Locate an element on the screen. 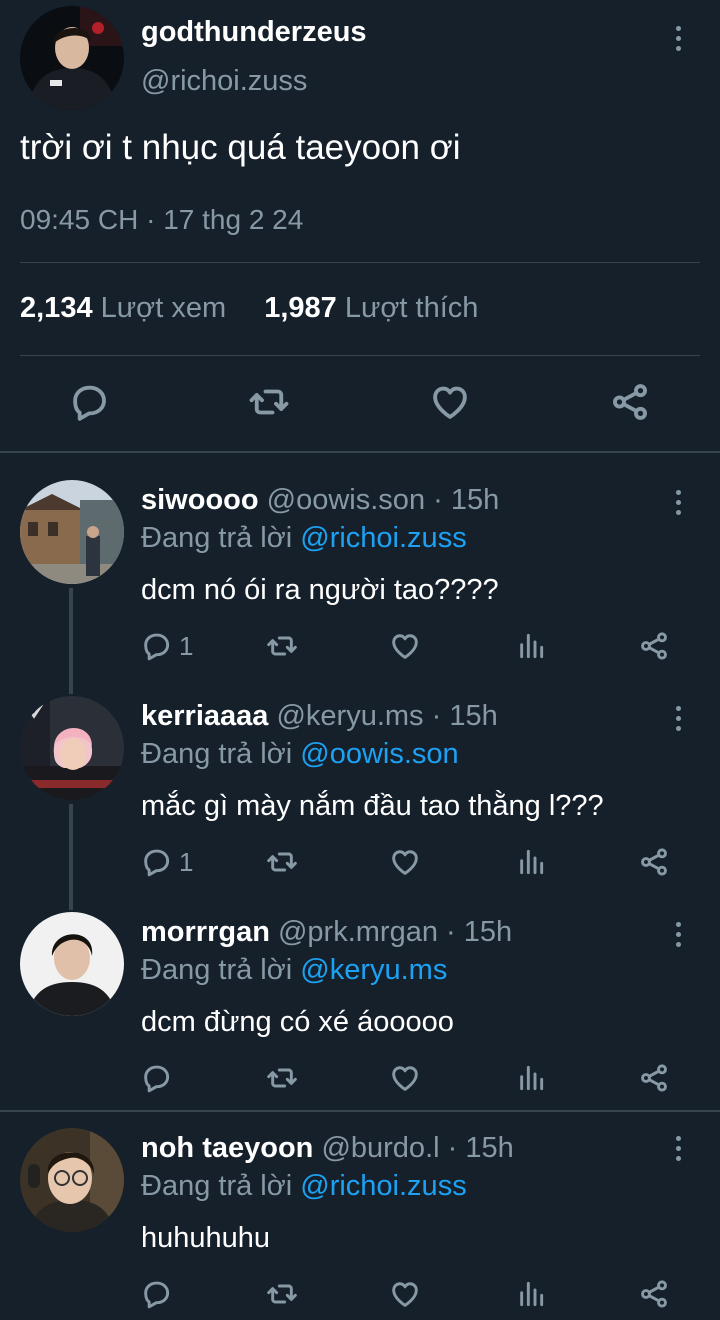 The width and height of the screenshot is (720, 1320). likes-stat: 1,987 Lượt thích is located at coordinates (371, 308).